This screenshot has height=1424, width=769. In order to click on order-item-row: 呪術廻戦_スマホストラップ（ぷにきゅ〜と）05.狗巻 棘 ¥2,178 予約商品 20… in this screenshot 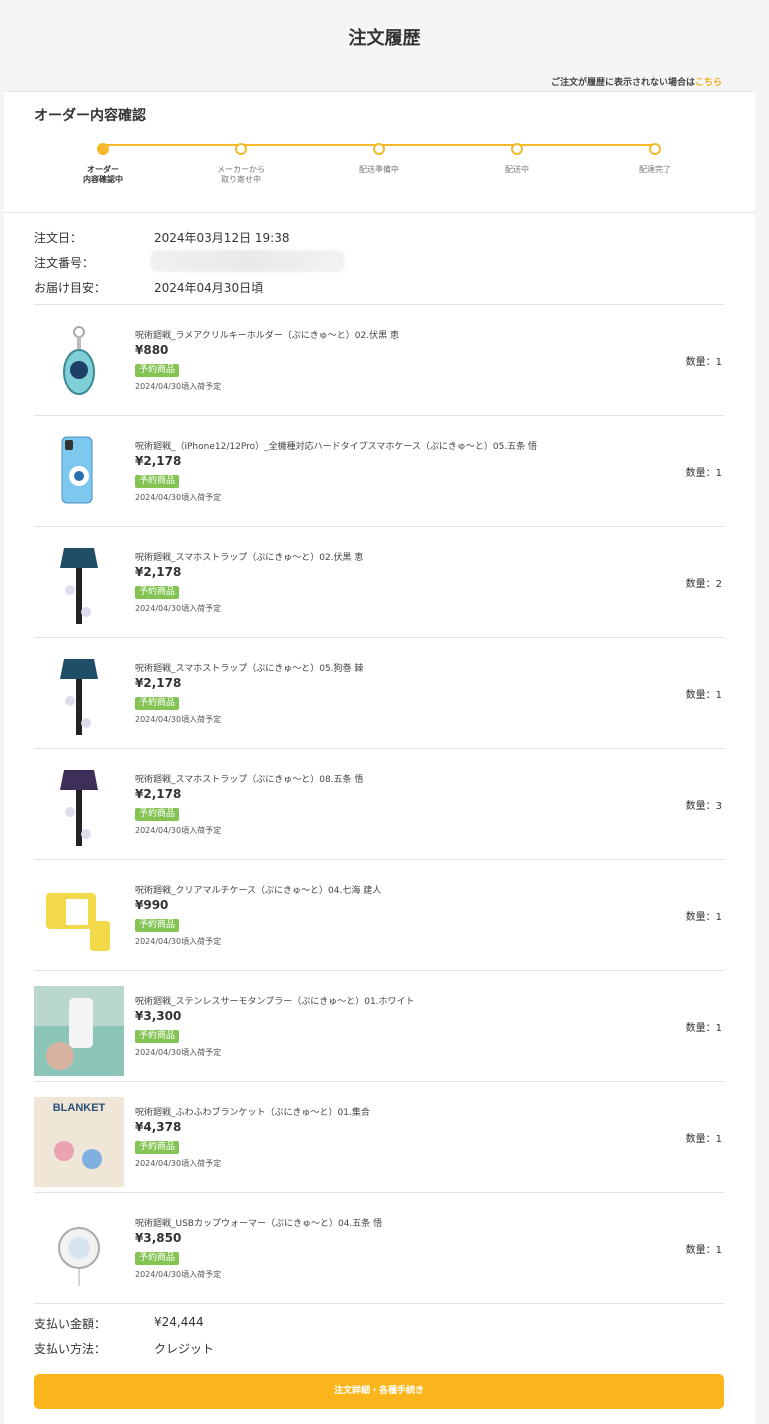, I will do `click(379, 693)`.